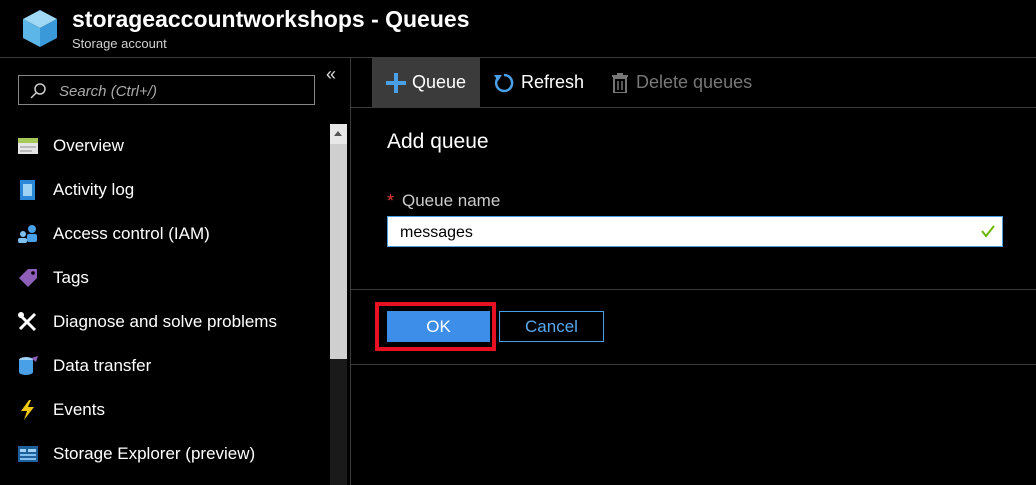 This screenshot has height=485, width=1036. Describe the element at coordinates (438, 326) in the screenshot. I see `ok-button: OK` at that location.